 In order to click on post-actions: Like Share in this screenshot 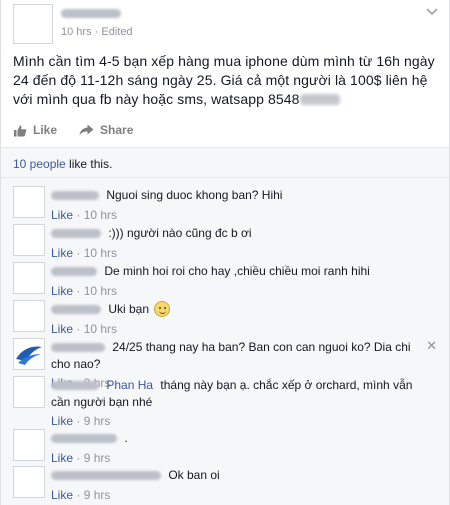, I will do `click(84, 130)`.